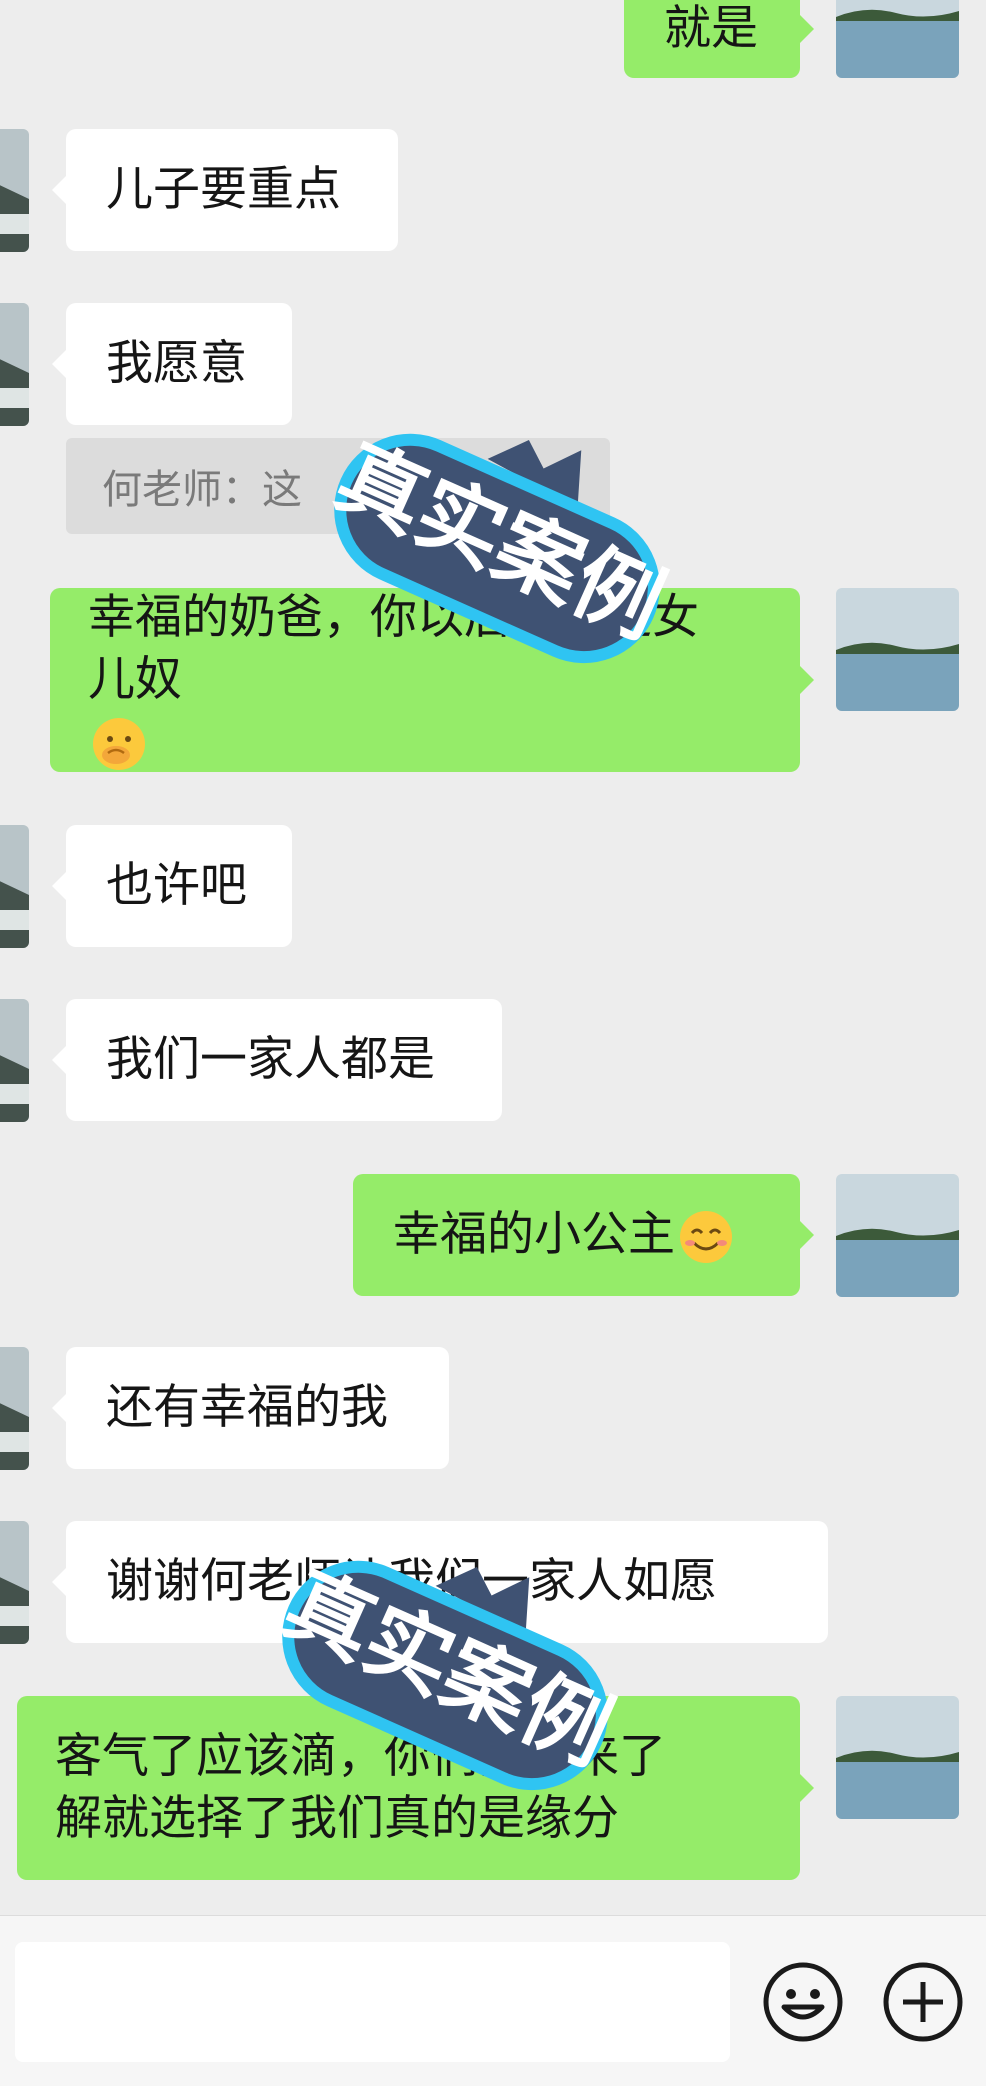  I want to click on message-bubble-received: 儿子要重点, so click(225, 190).